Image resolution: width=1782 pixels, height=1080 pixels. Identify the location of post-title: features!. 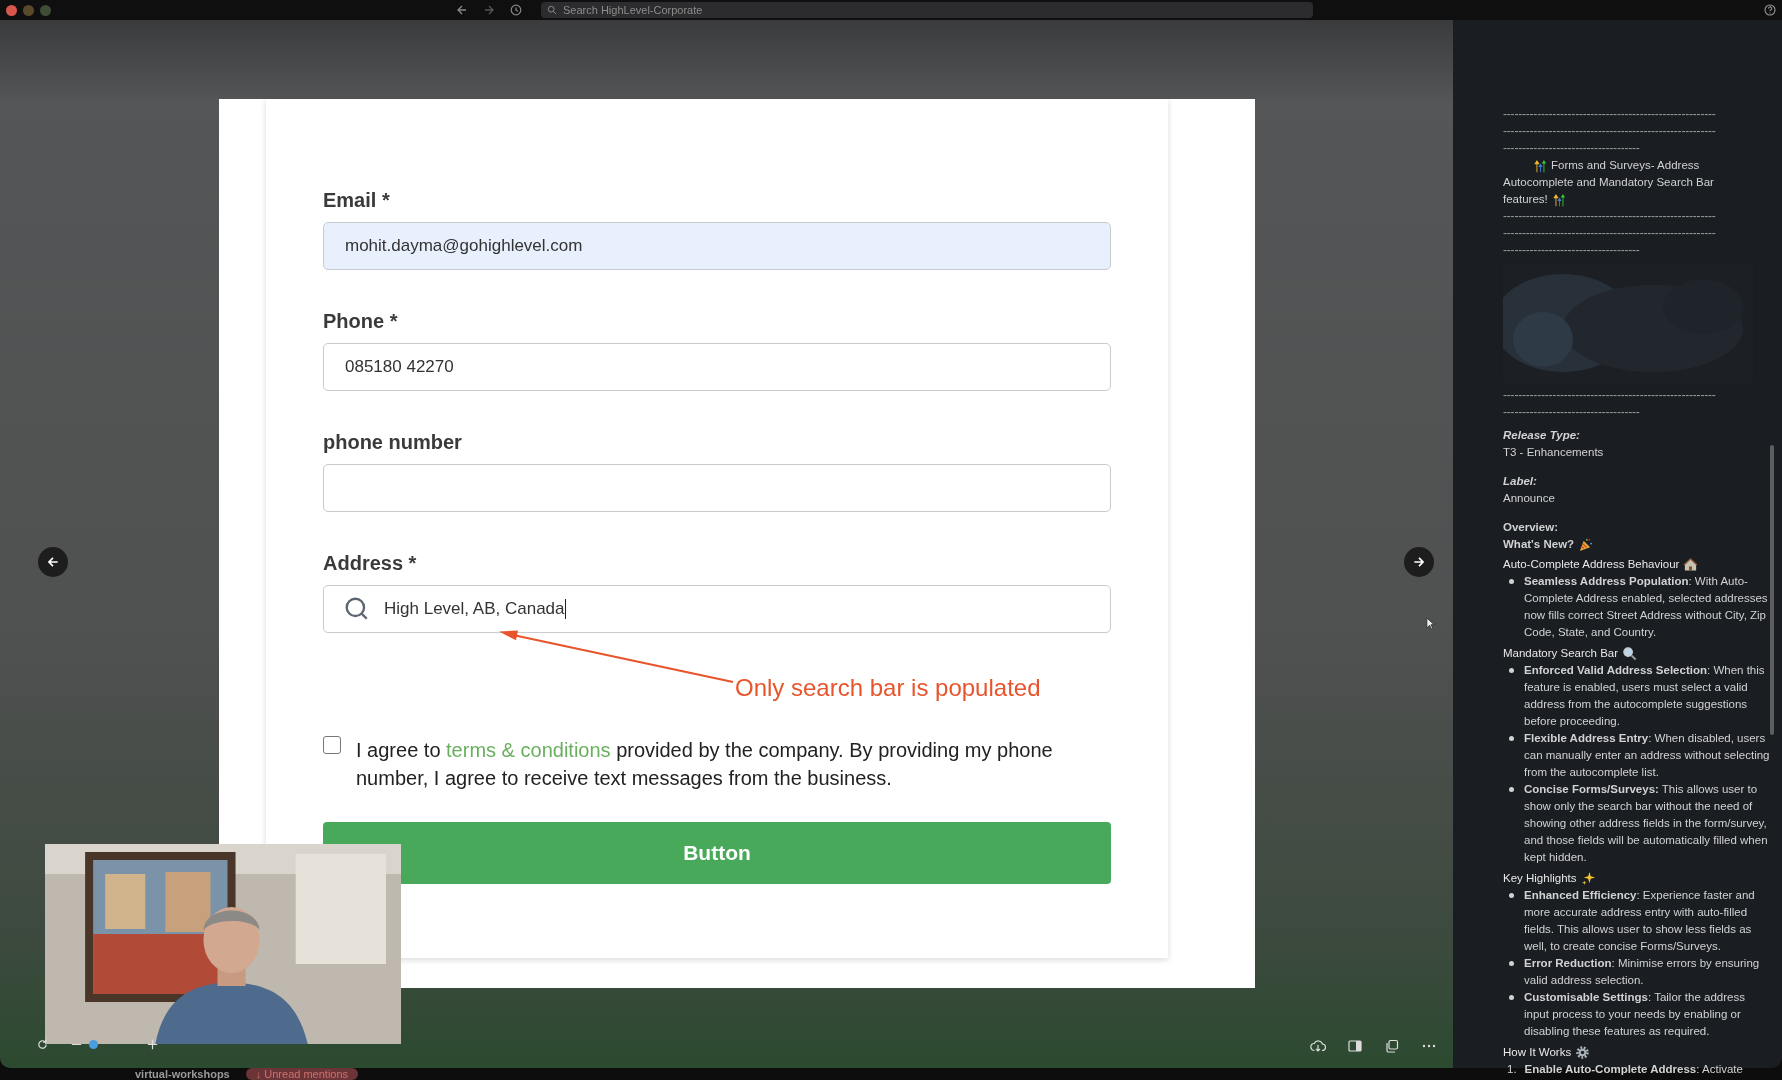
(1525, 199).